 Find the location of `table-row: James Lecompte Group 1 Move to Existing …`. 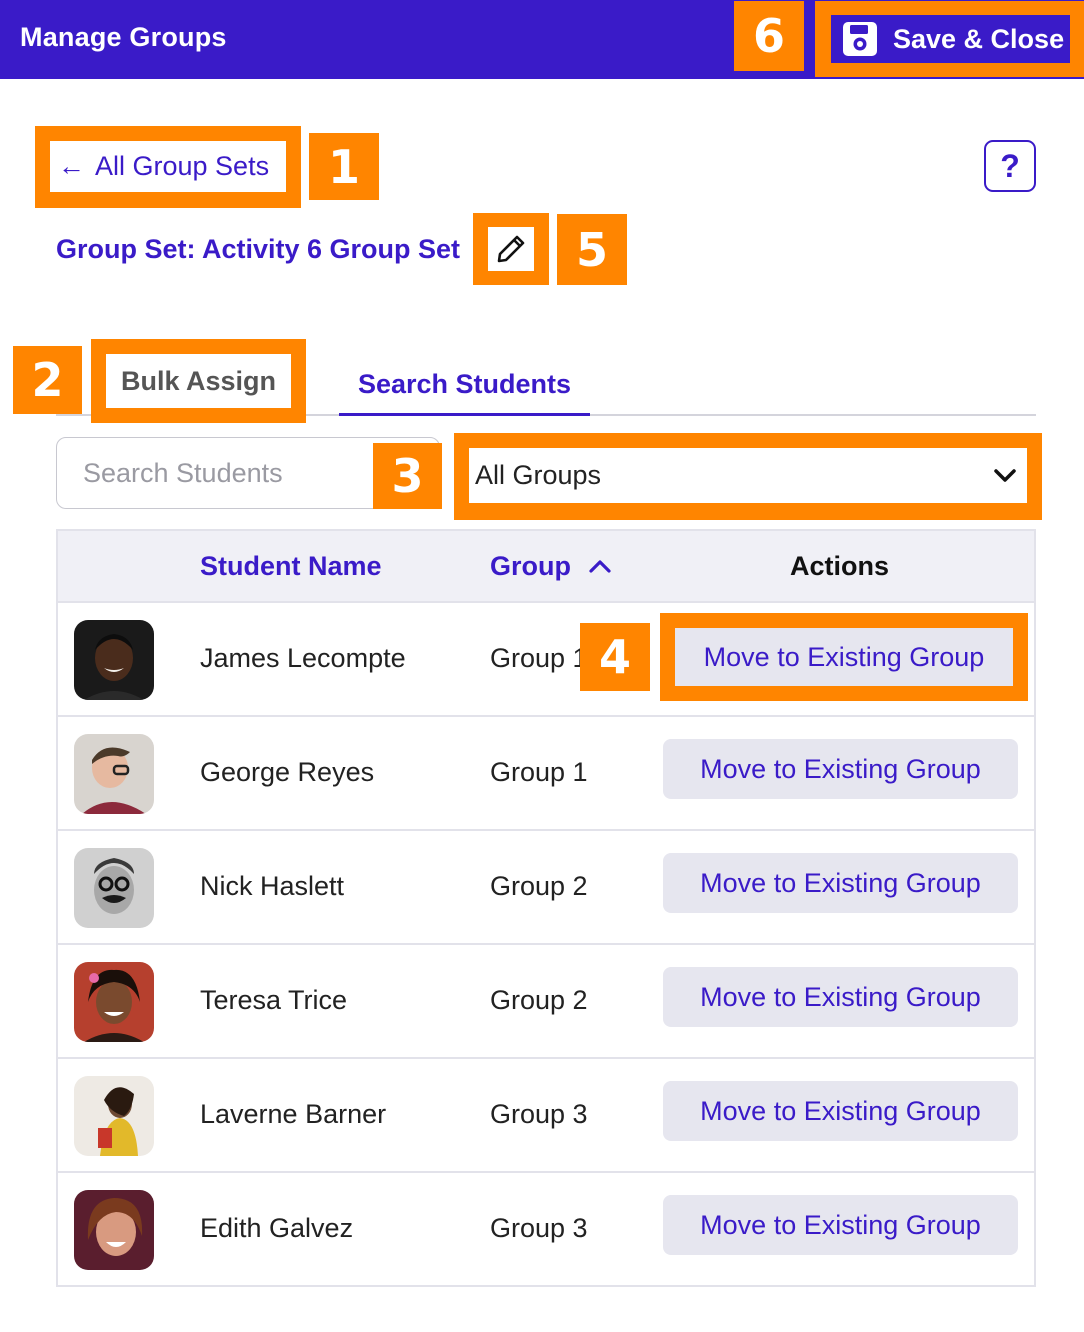

table-row: James Lecompte Group 1 Move to Existing … is located at coordinates (546, 660).